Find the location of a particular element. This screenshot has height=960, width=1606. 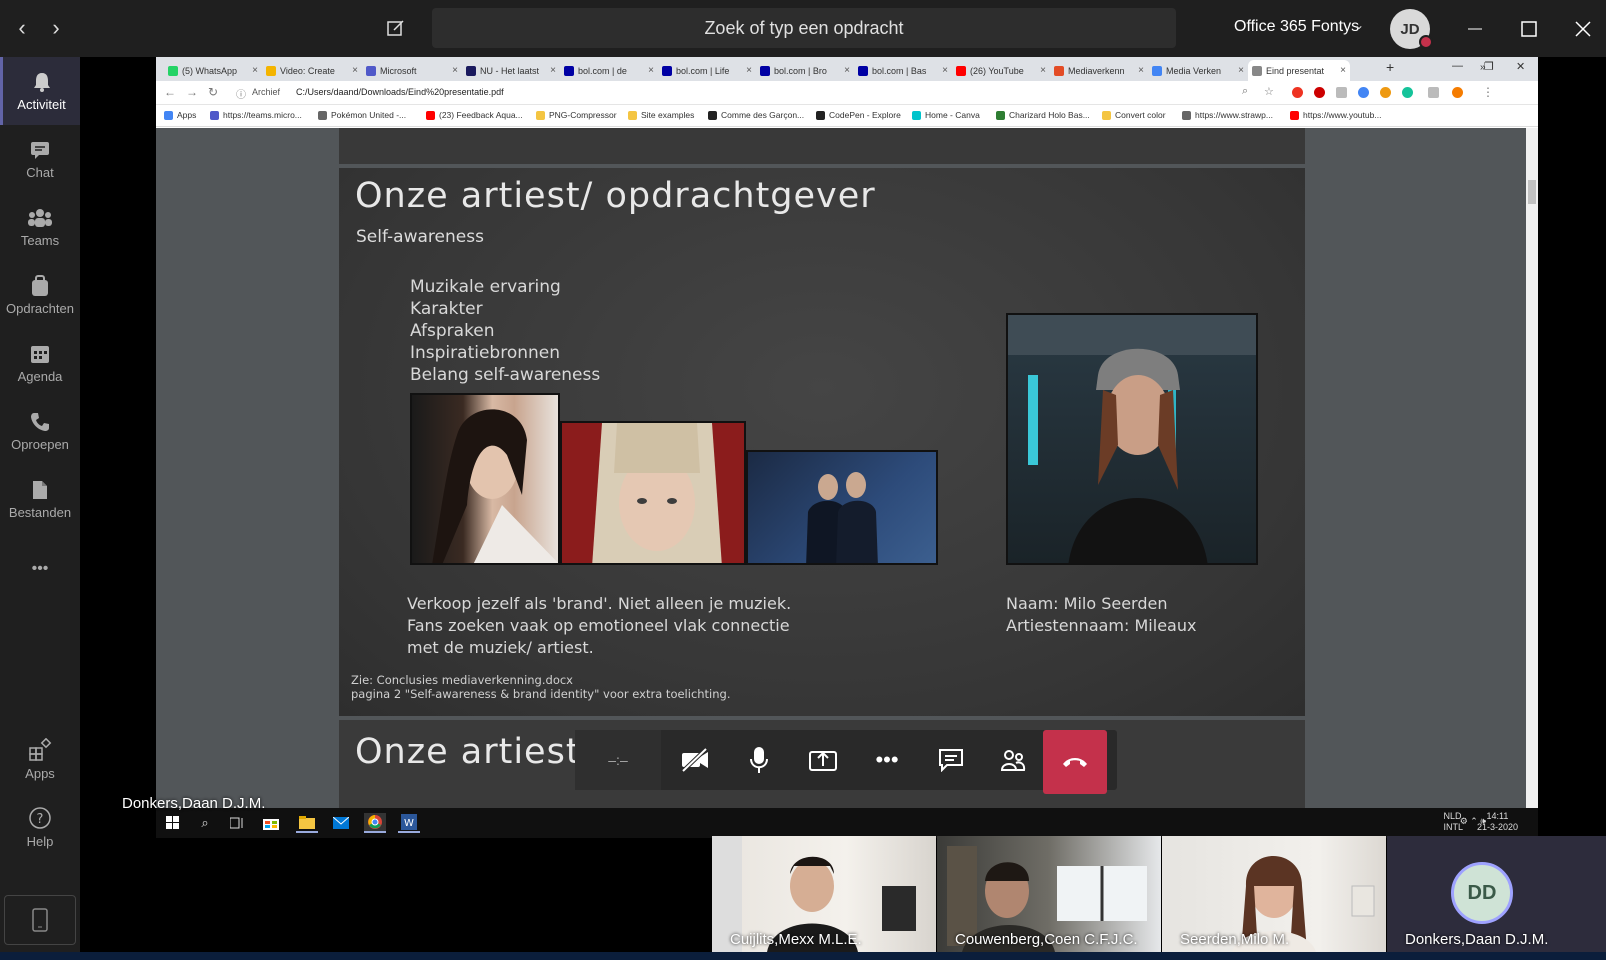

chrome-icon is located at coordinates (375, 823).